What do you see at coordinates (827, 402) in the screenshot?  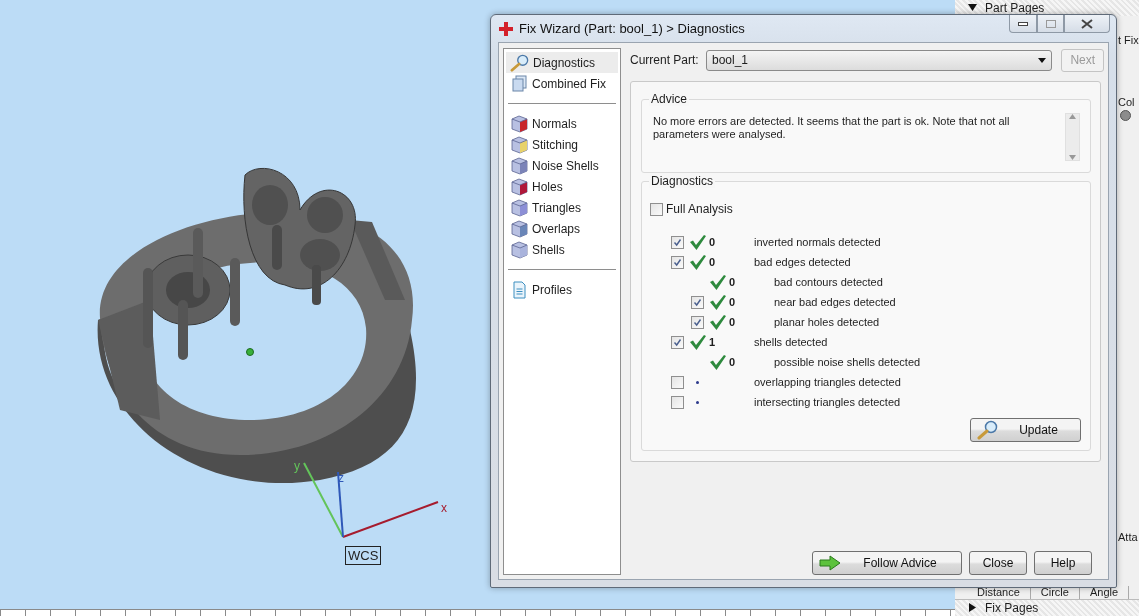 I see `diagnostic-label: intersecting triangles detected` at bounding box center [827, 402].